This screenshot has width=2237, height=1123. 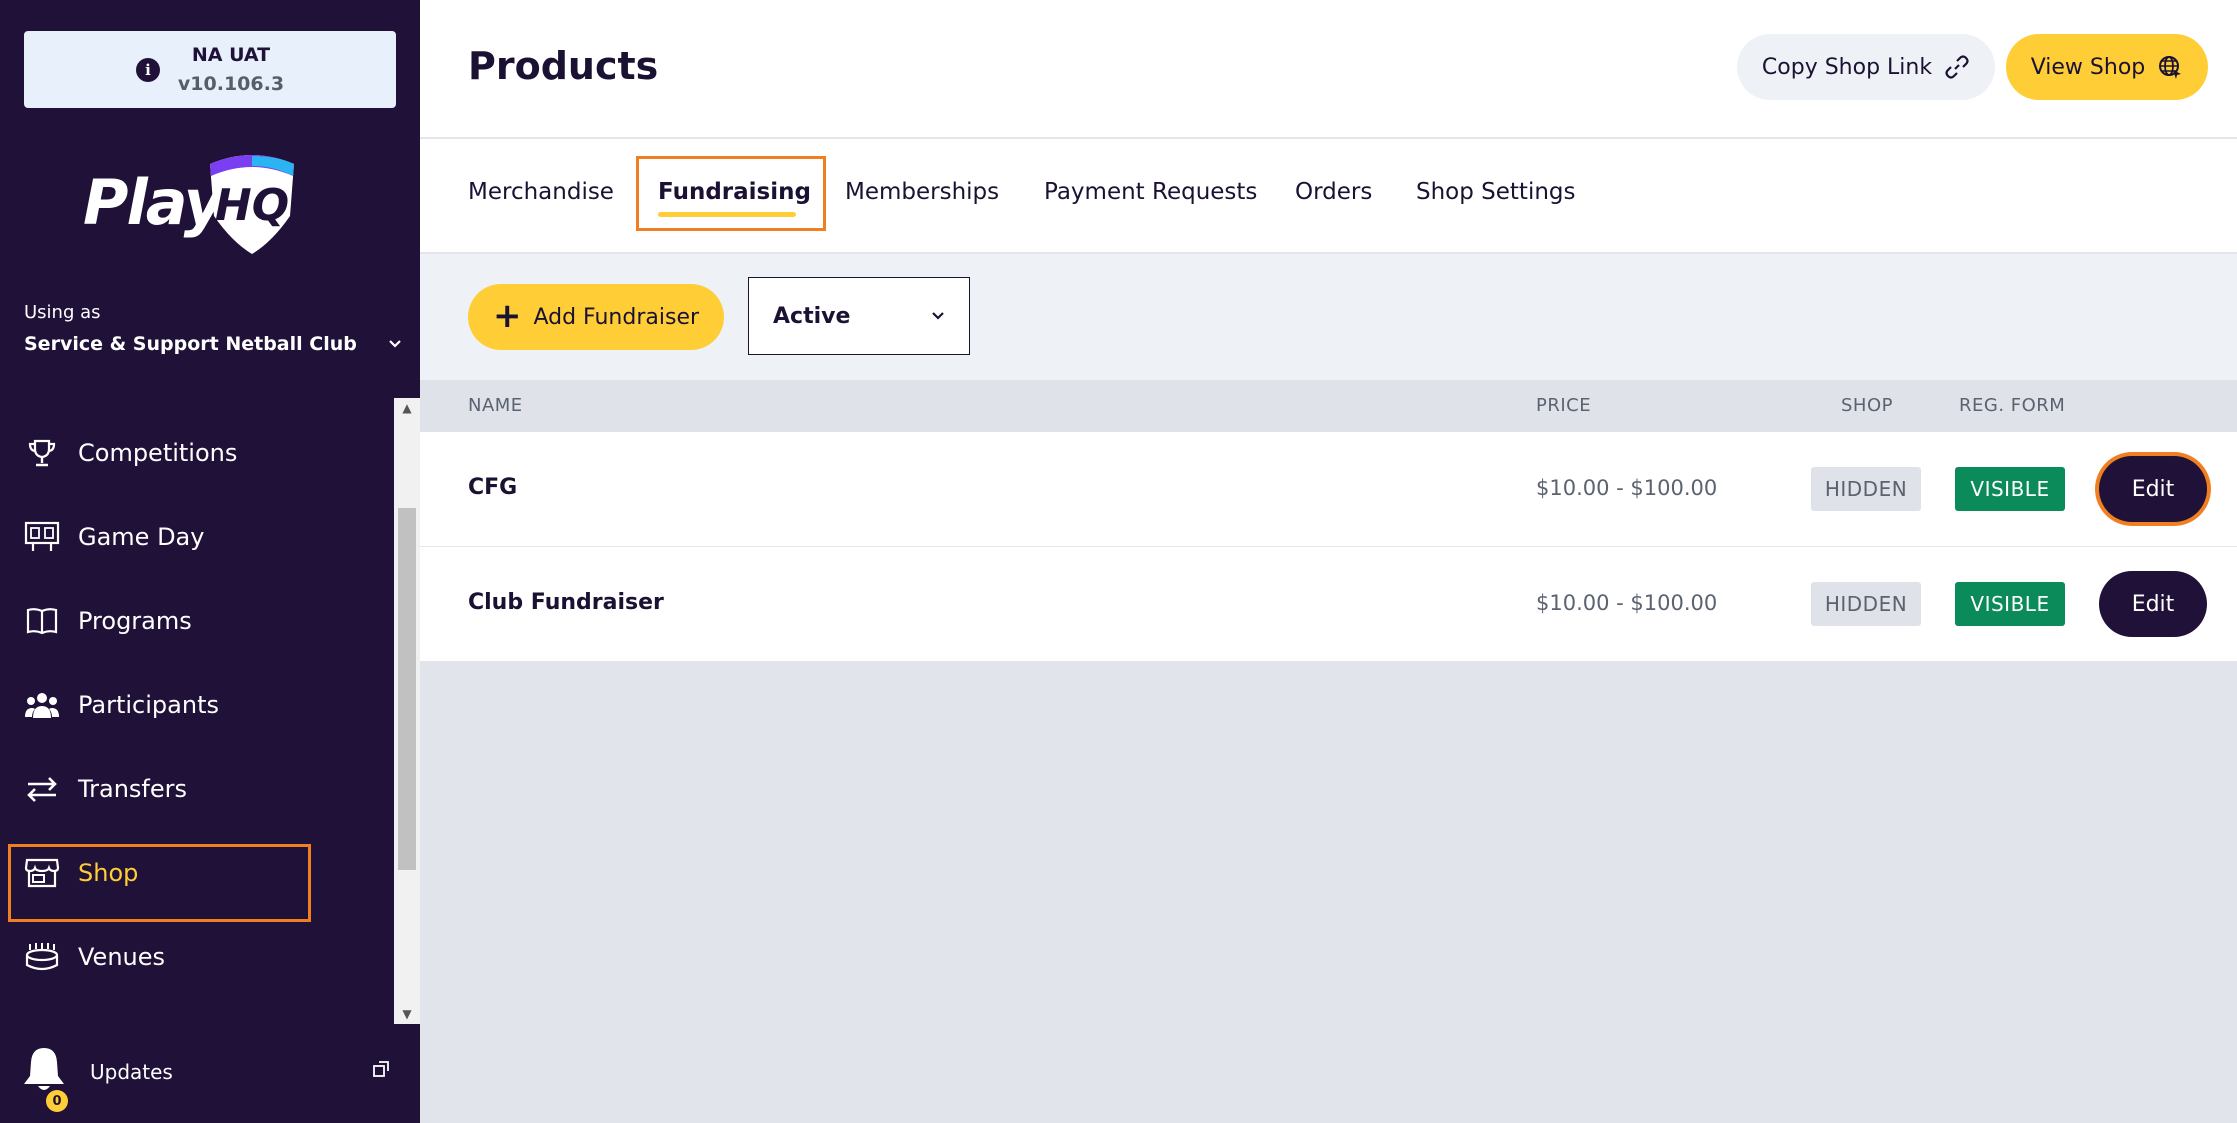 I want to click on add-fundraiser-button: + Add Fundraiser, so click(x=596, y=317).